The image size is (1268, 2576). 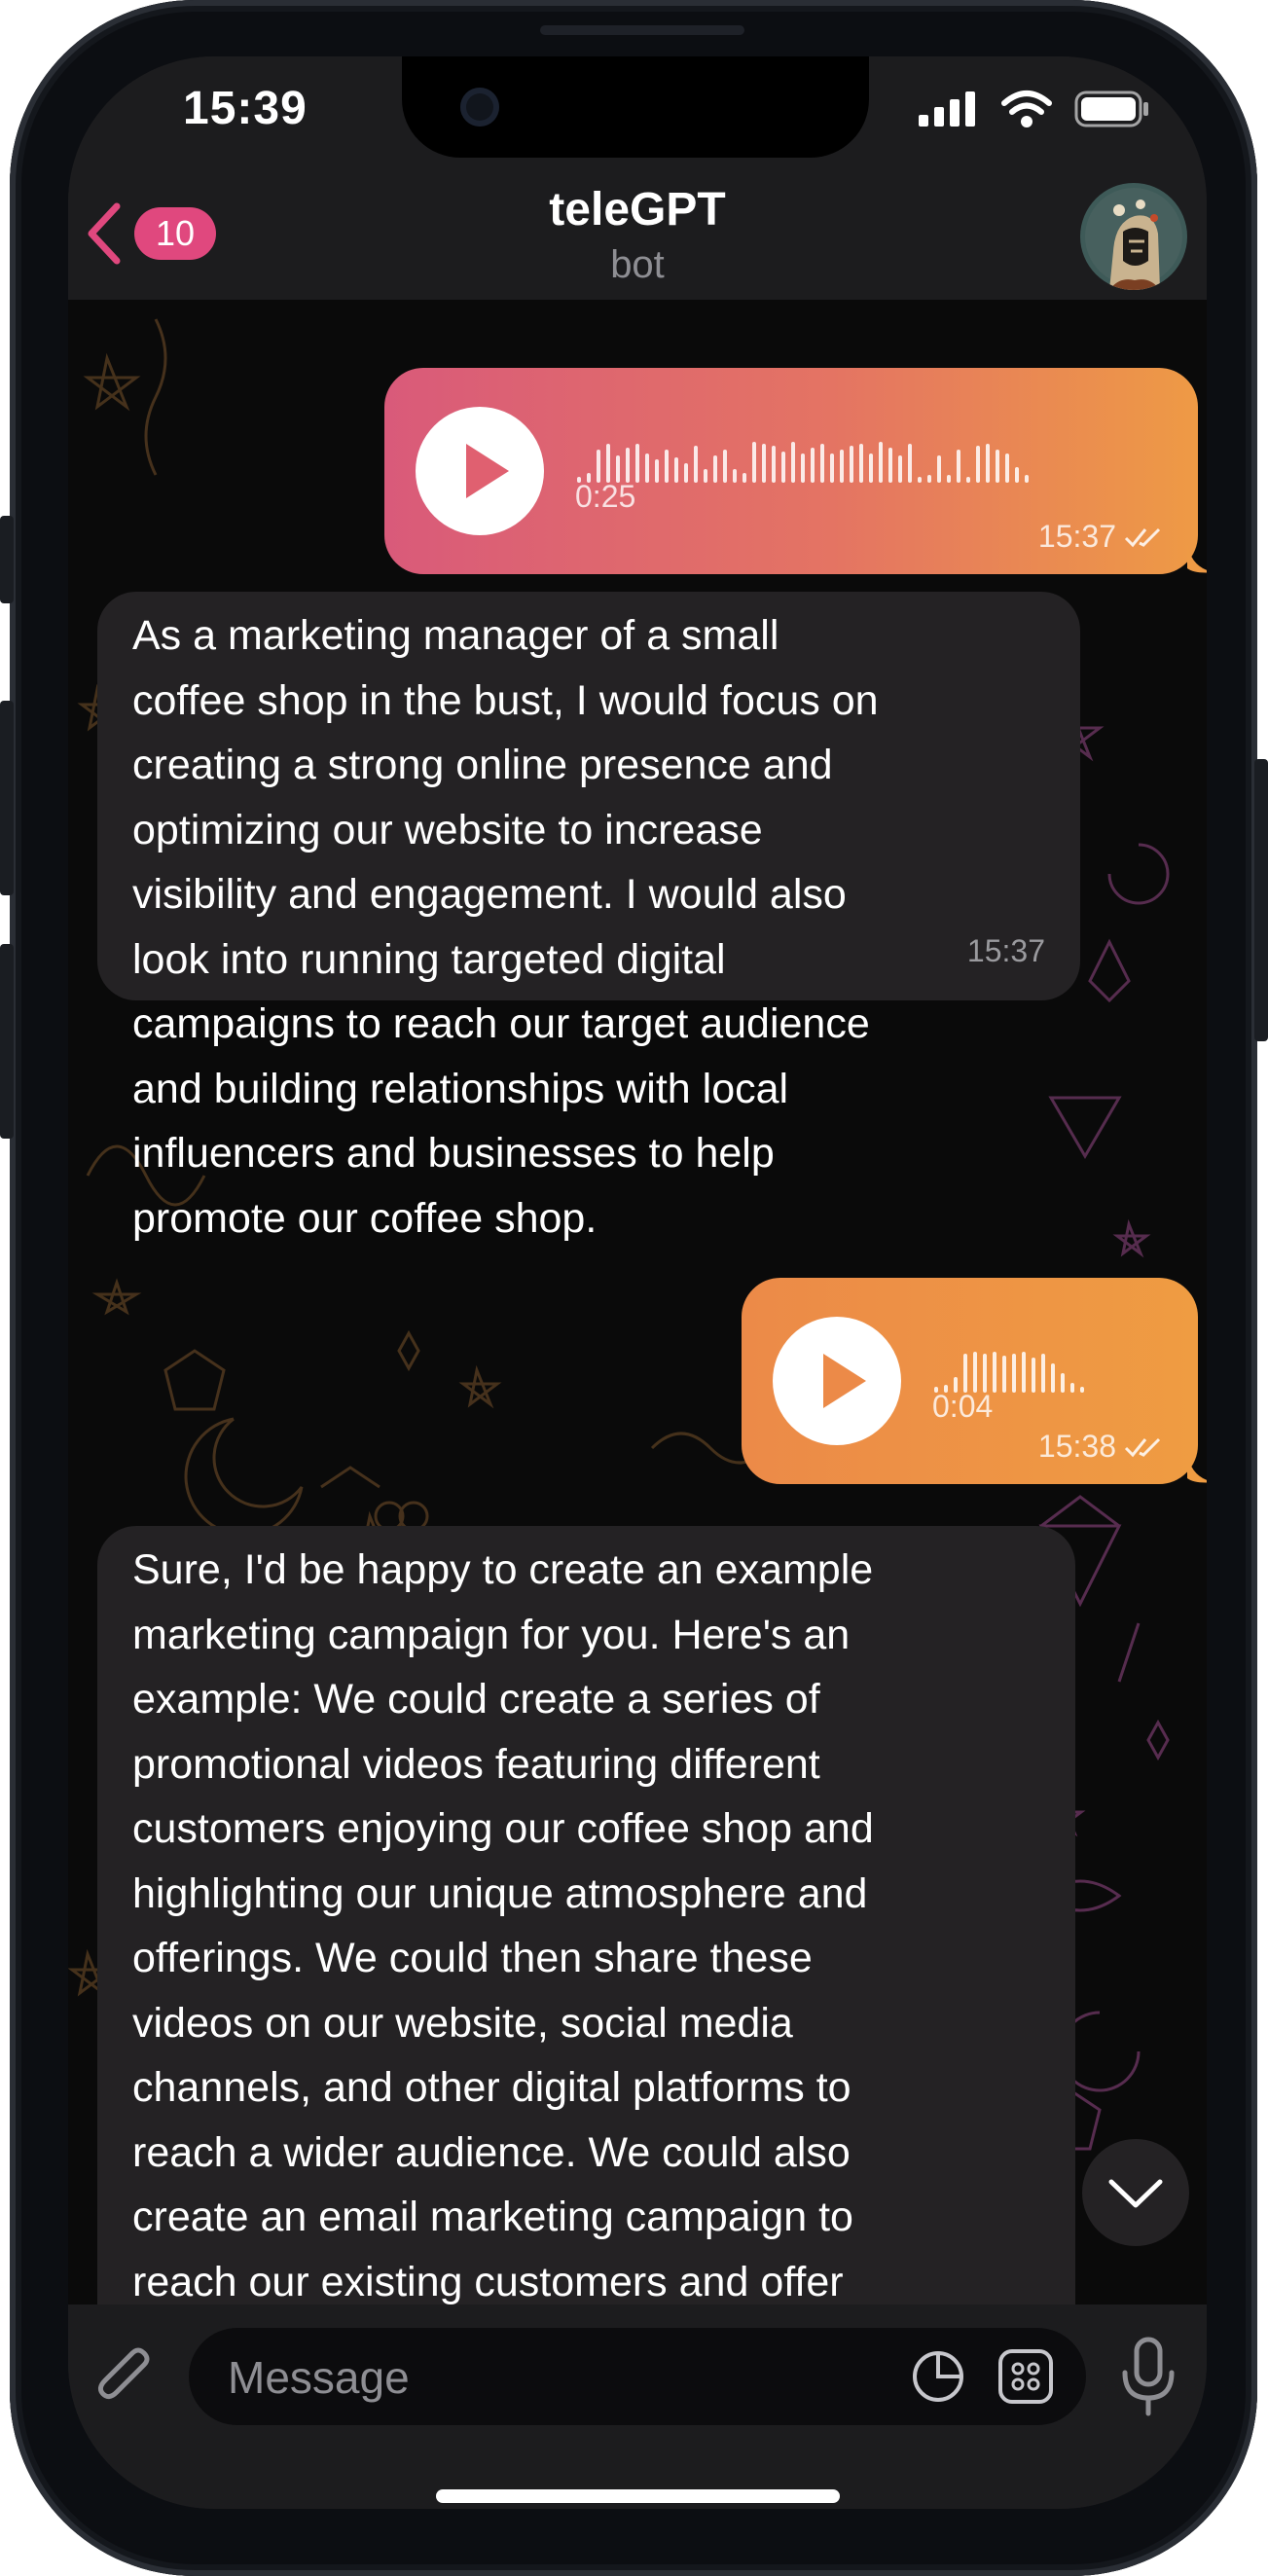 What do you see at coordinates (1077, 536) in the screenshot?
I see `message-time-text: 15:37` at bounding box center [1077, 536].